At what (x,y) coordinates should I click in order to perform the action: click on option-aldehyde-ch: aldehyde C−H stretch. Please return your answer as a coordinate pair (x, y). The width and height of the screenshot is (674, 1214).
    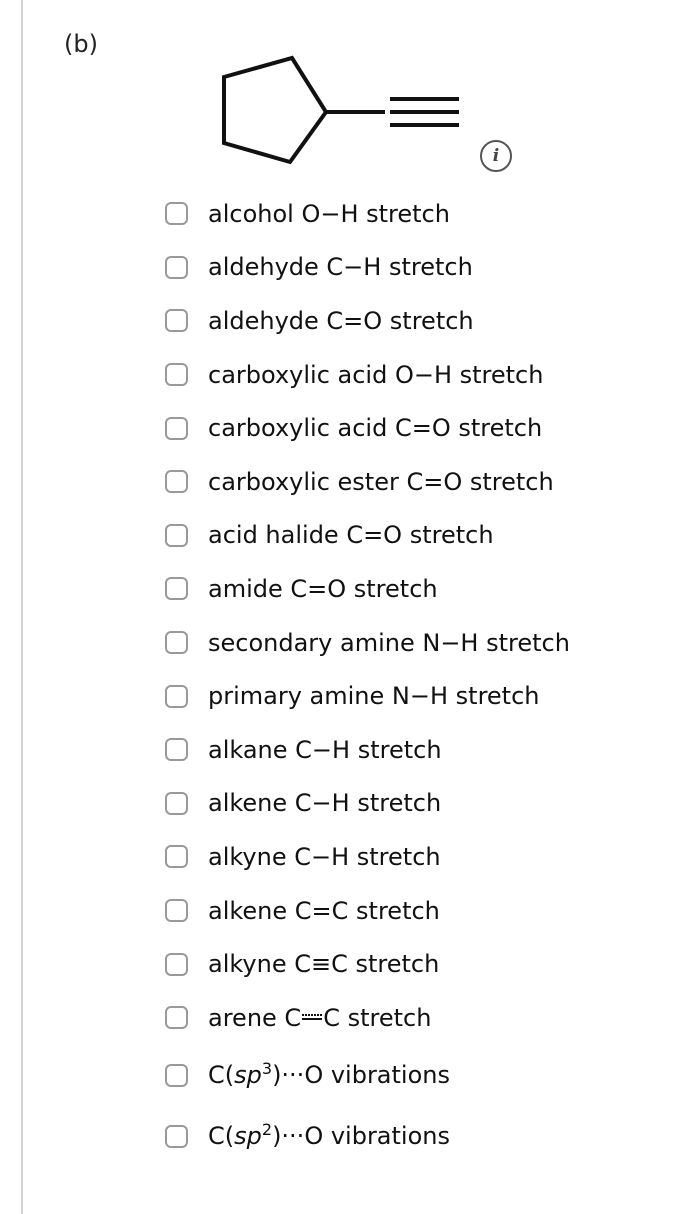
    Looking at the image, I should click on (367, 268).